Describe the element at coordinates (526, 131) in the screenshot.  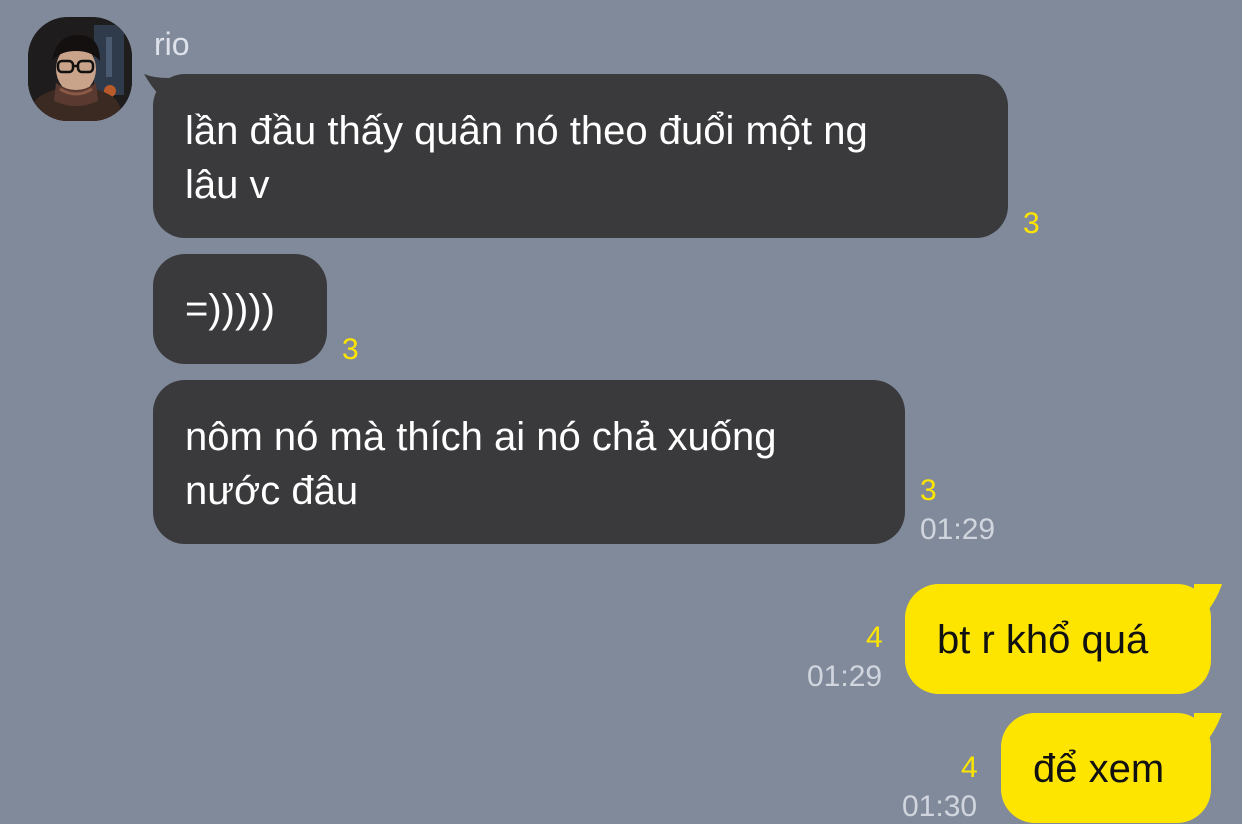
I see `message-text-line: lần đầu thấy quân nó theo đuổi một ng` at that location.